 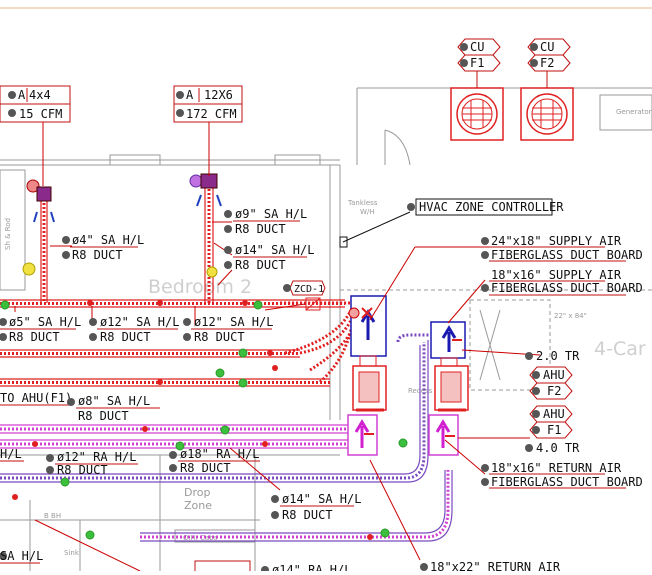 What do you see at coordinates (554, 414) in the screenshot?
I see `ahu-f1-tag: AHU` at bounding box center [554, 414].